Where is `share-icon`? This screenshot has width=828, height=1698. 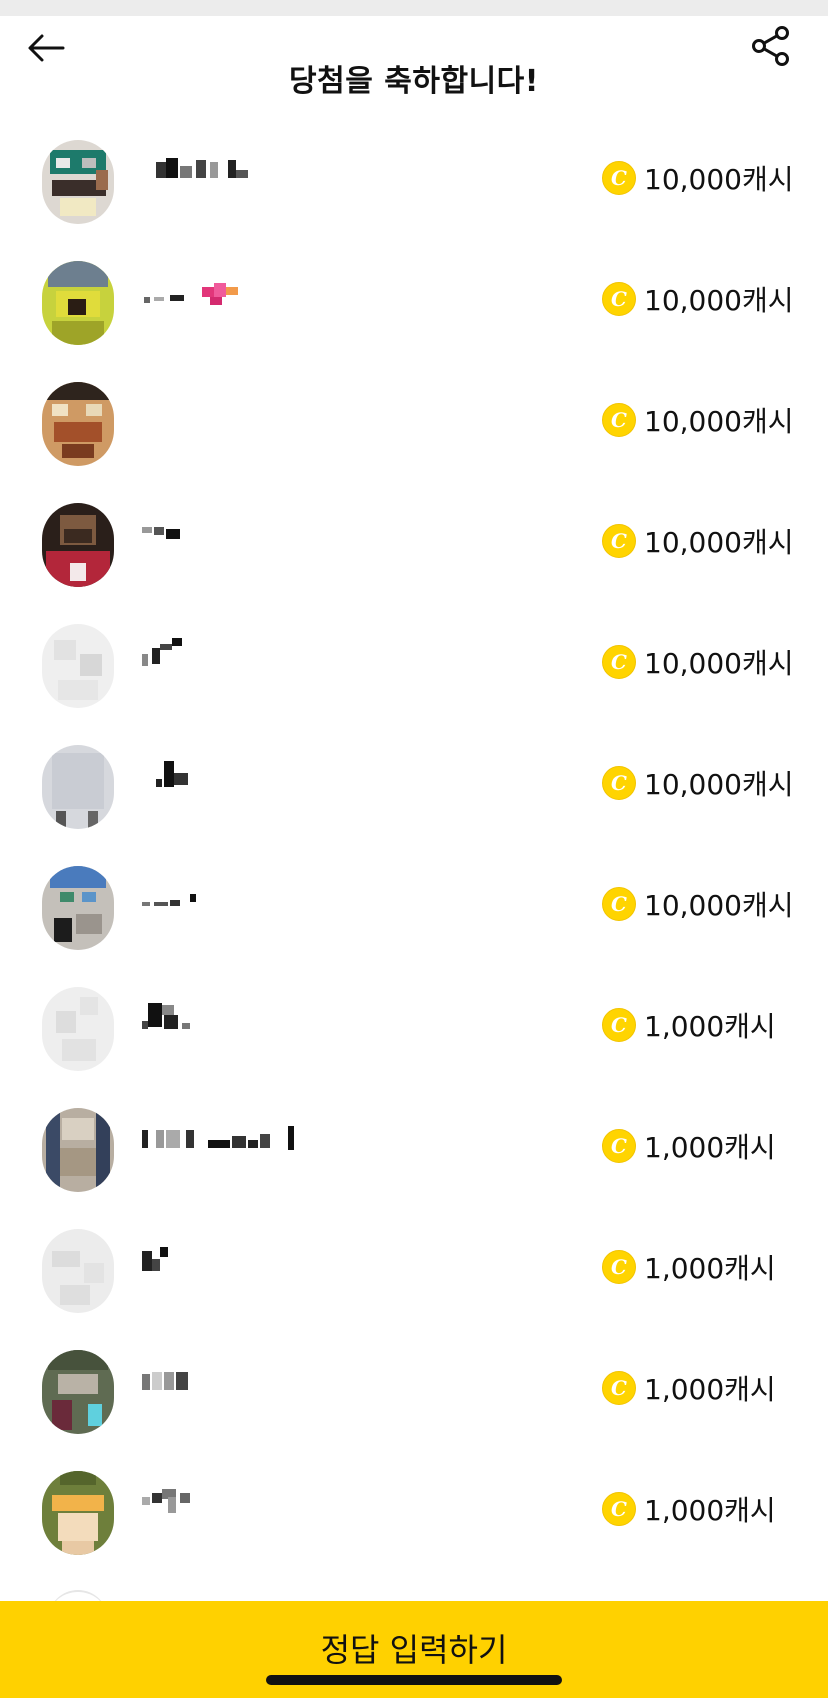 share-icon is located at coordinates (770, 46).